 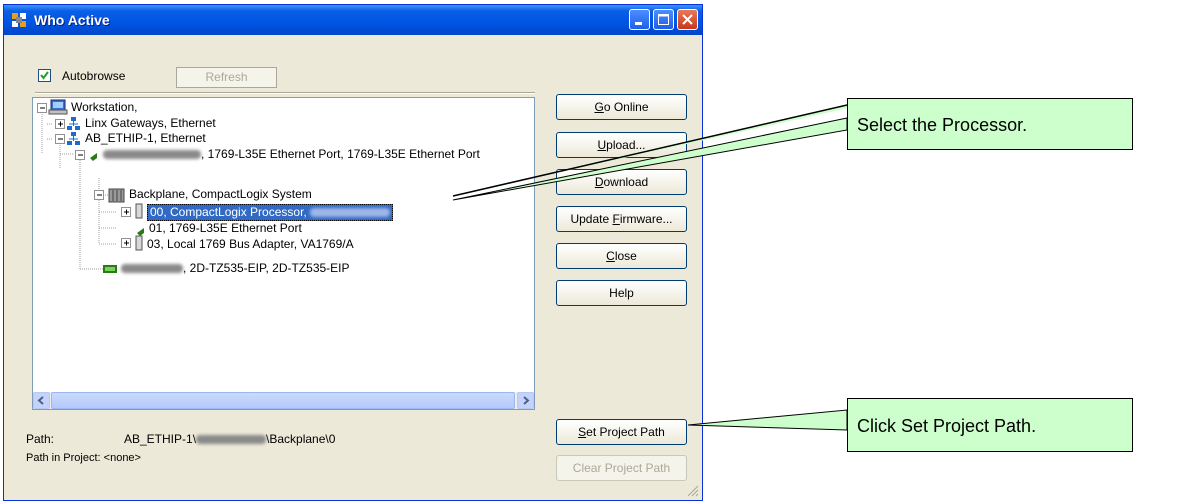 What do you see at coordinates (150, 123) in the screenshot?
I see `tree-node-linx-gateways: Linx Gateways, Ethernet` at bounding box center [150, 123].